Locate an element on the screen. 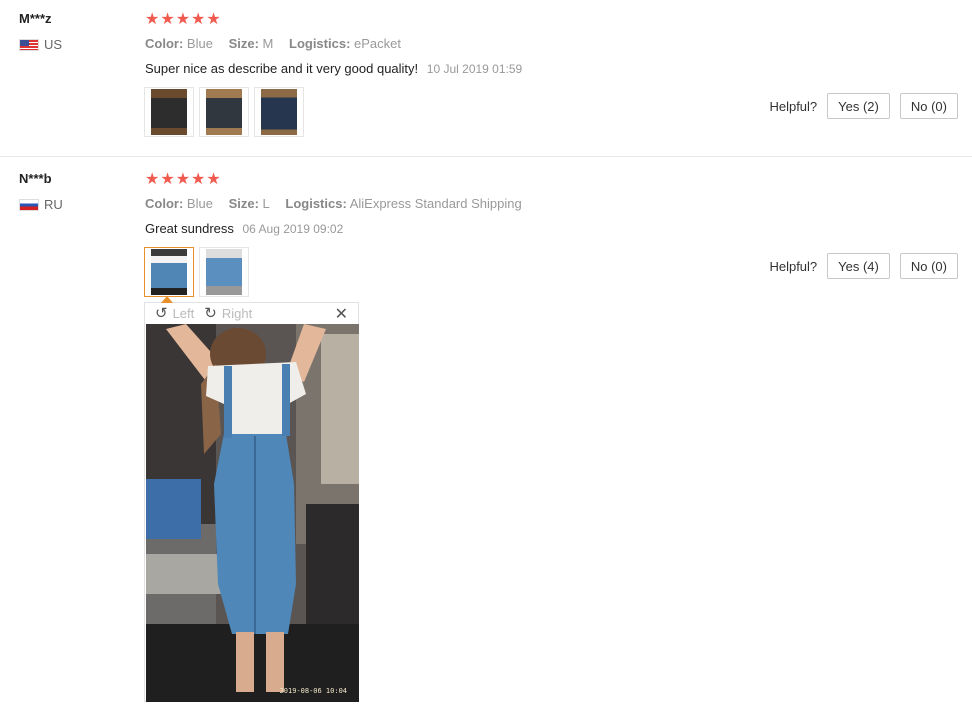 Image resolution: width=972 pixels, height=717 pixels. review-photo-large: 2019-08-06 10:04 is located at coordinates (252, 513).